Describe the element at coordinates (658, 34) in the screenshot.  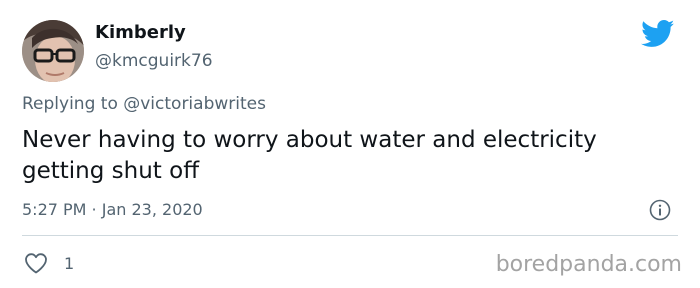
I see `twitter-bird-icon` at that location.